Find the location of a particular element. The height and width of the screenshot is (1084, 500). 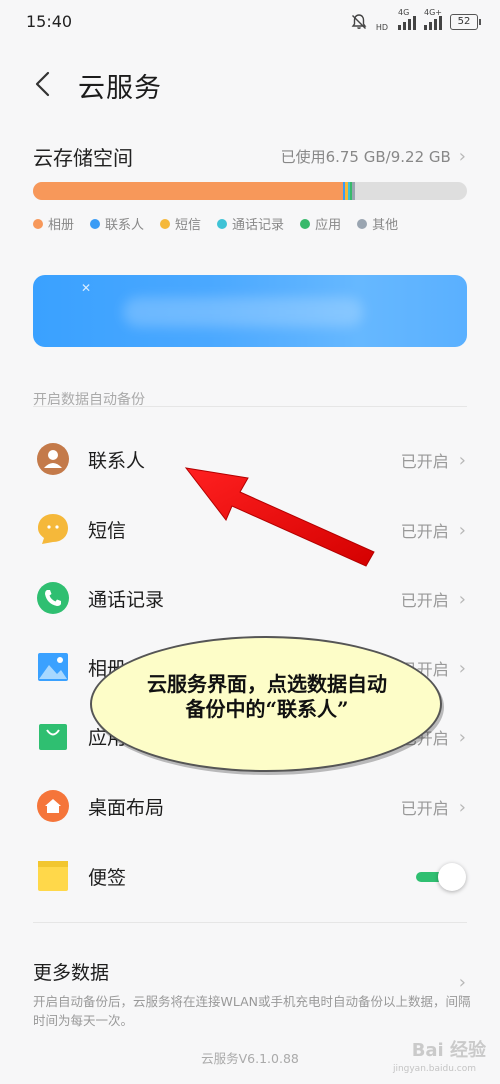

page-title: 云服务 is located at coordinates (120, 88).